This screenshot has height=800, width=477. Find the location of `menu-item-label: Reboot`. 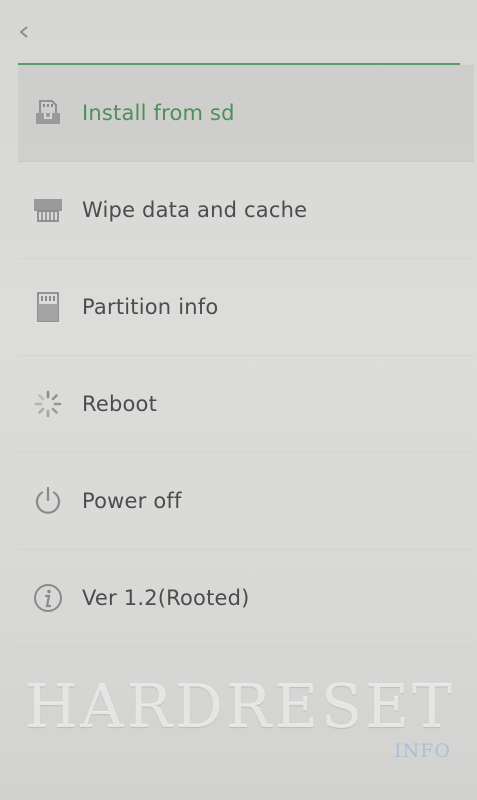

menu-item-label: Reboot is located at coordinates (120, 404).